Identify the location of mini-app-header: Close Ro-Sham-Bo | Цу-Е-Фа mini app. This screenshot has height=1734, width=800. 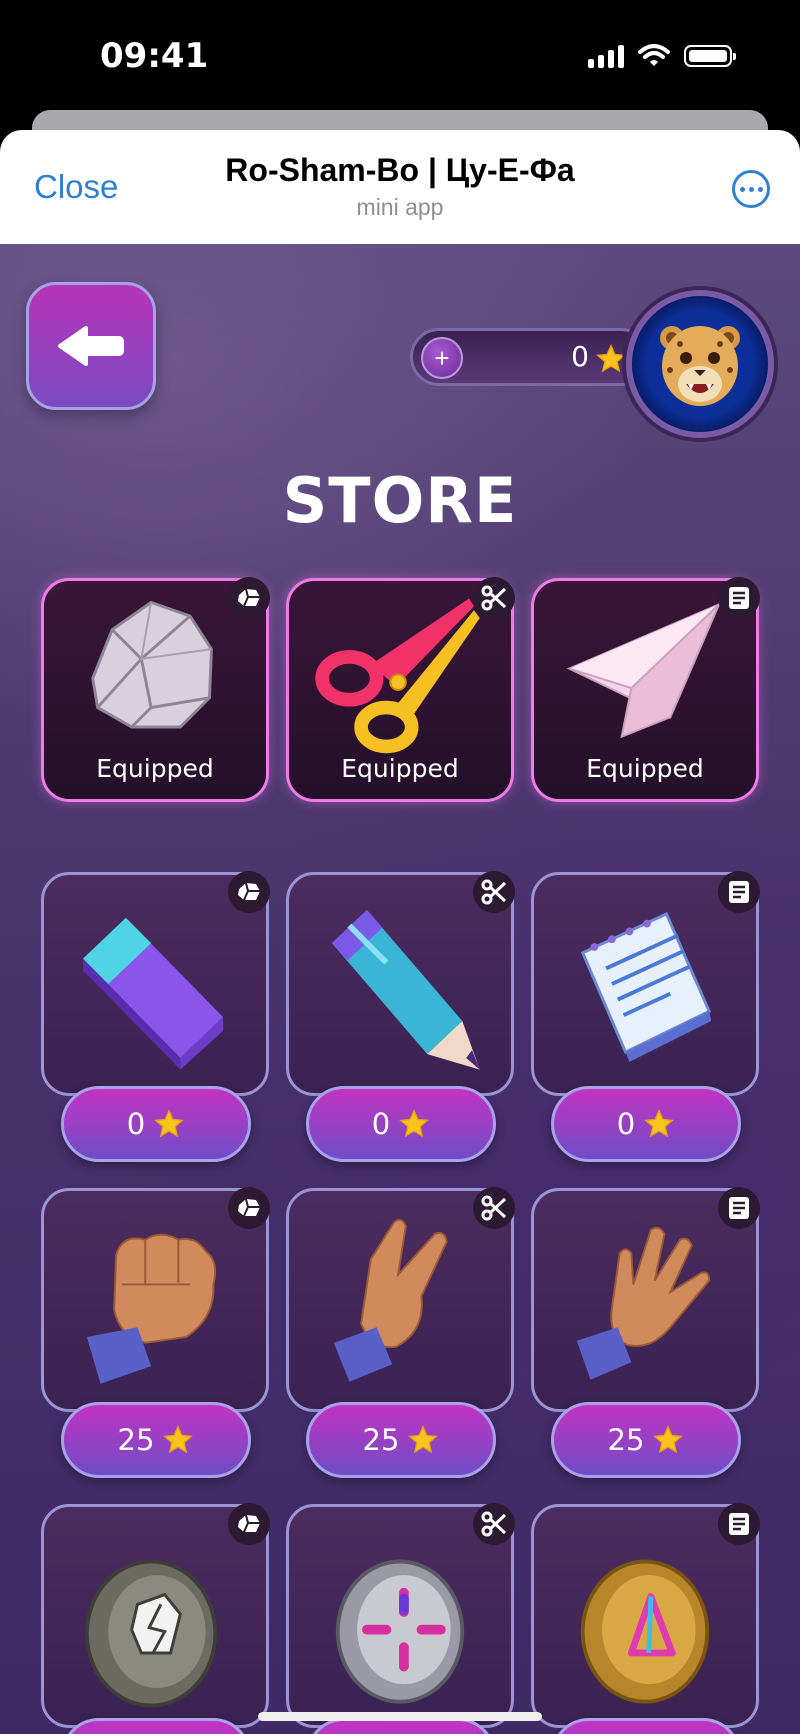
(400, 187).